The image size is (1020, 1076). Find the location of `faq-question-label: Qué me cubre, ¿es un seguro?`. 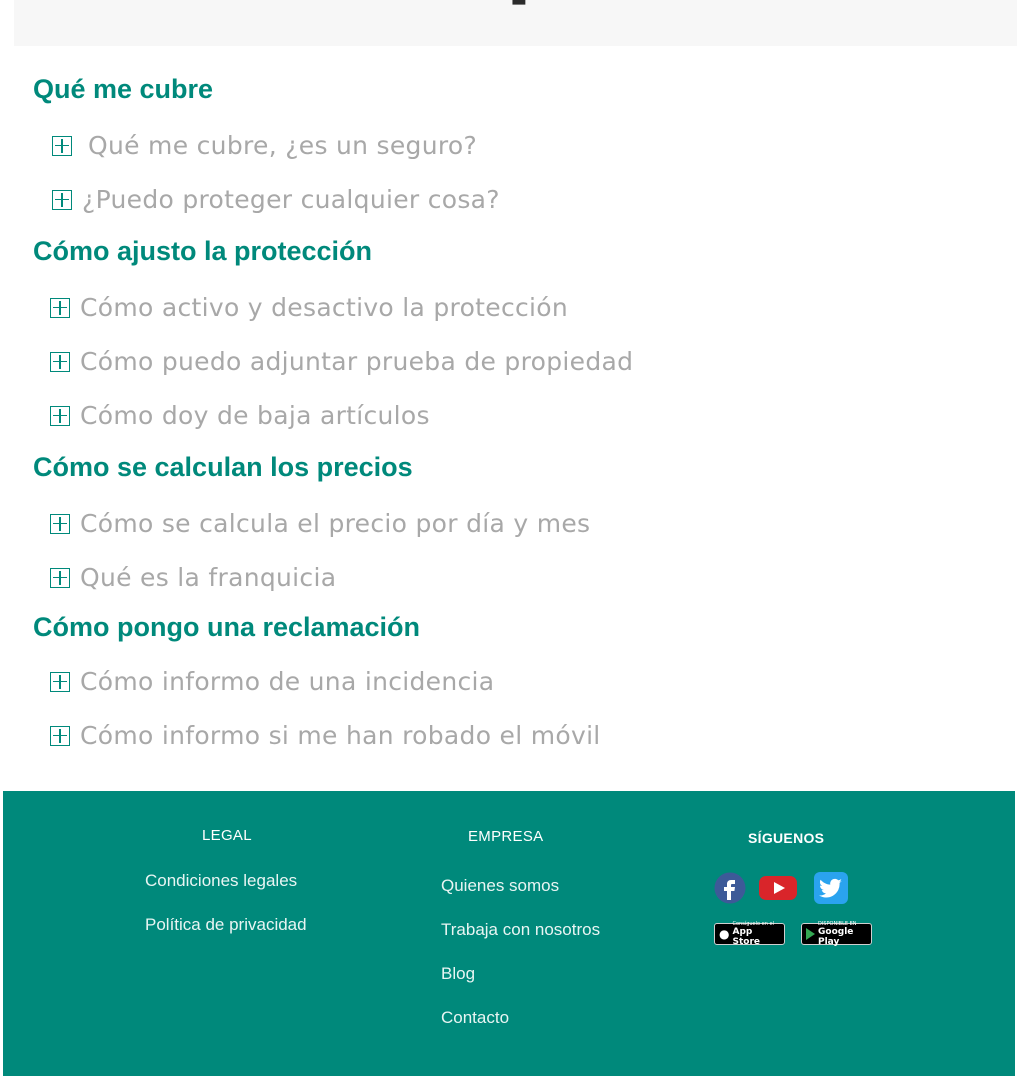

faq-question-label: Qué me cubre, ¿es un seguro? is located at coordinates (283, 145).